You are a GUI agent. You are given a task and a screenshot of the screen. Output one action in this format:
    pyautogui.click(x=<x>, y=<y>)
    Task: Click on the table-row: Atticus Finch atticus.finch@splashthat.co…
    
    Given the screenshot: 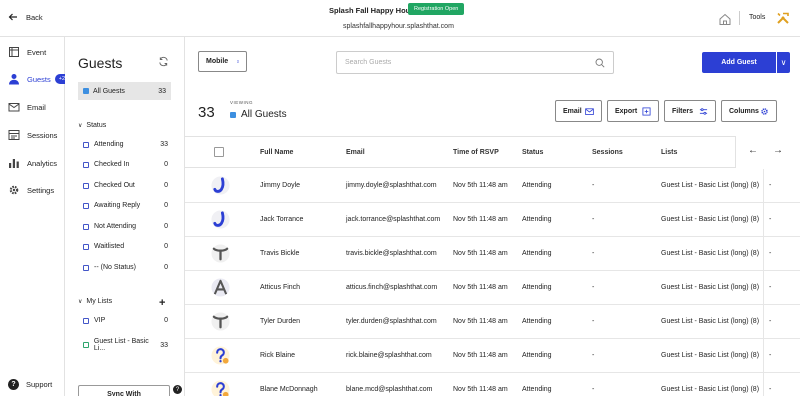 What is the action you would take?
    pyautogui.click(x=492, y=288)
    